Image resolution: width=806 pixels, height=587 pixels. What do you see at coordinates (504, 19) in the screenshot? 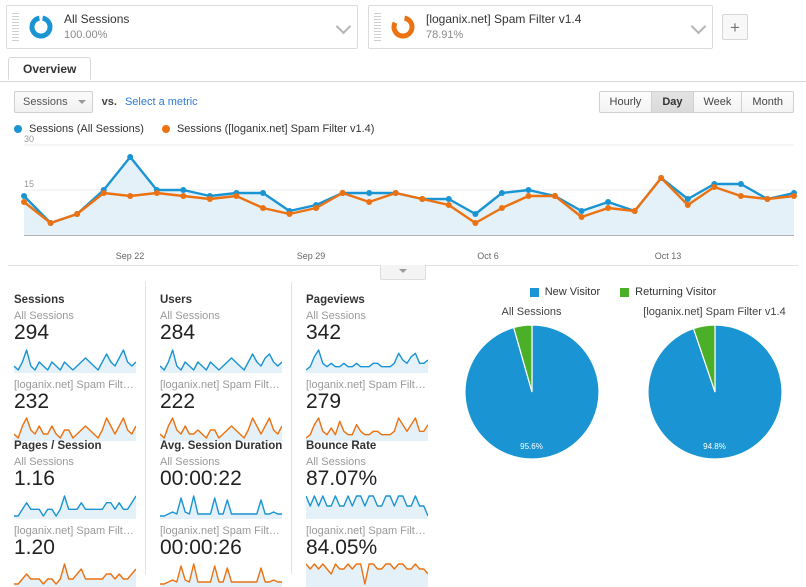
I see `segment-name: [loganix.net] Spam Filter v1.4` at bounding box center [504, 19].